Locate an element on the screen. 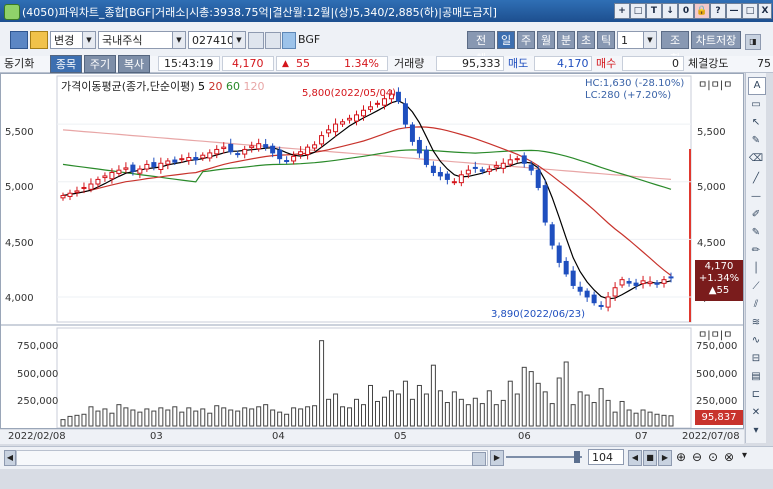 Image resolution: width=773 pixels, height=489 pixels. zoom-slider-handle is located at coordinates (577, 457).